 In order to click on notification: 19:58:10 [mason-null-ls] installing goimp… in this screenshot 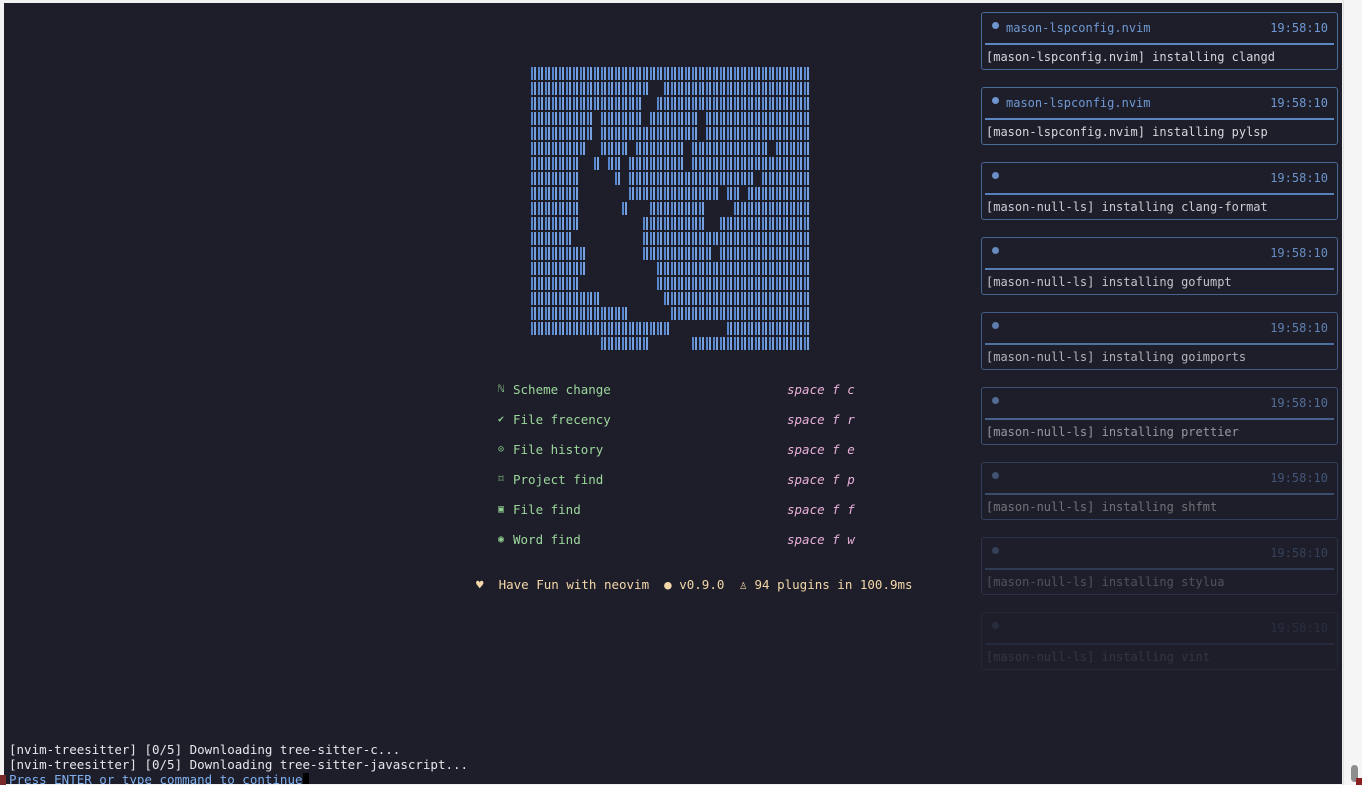, I will do `click(1159, 341)`.